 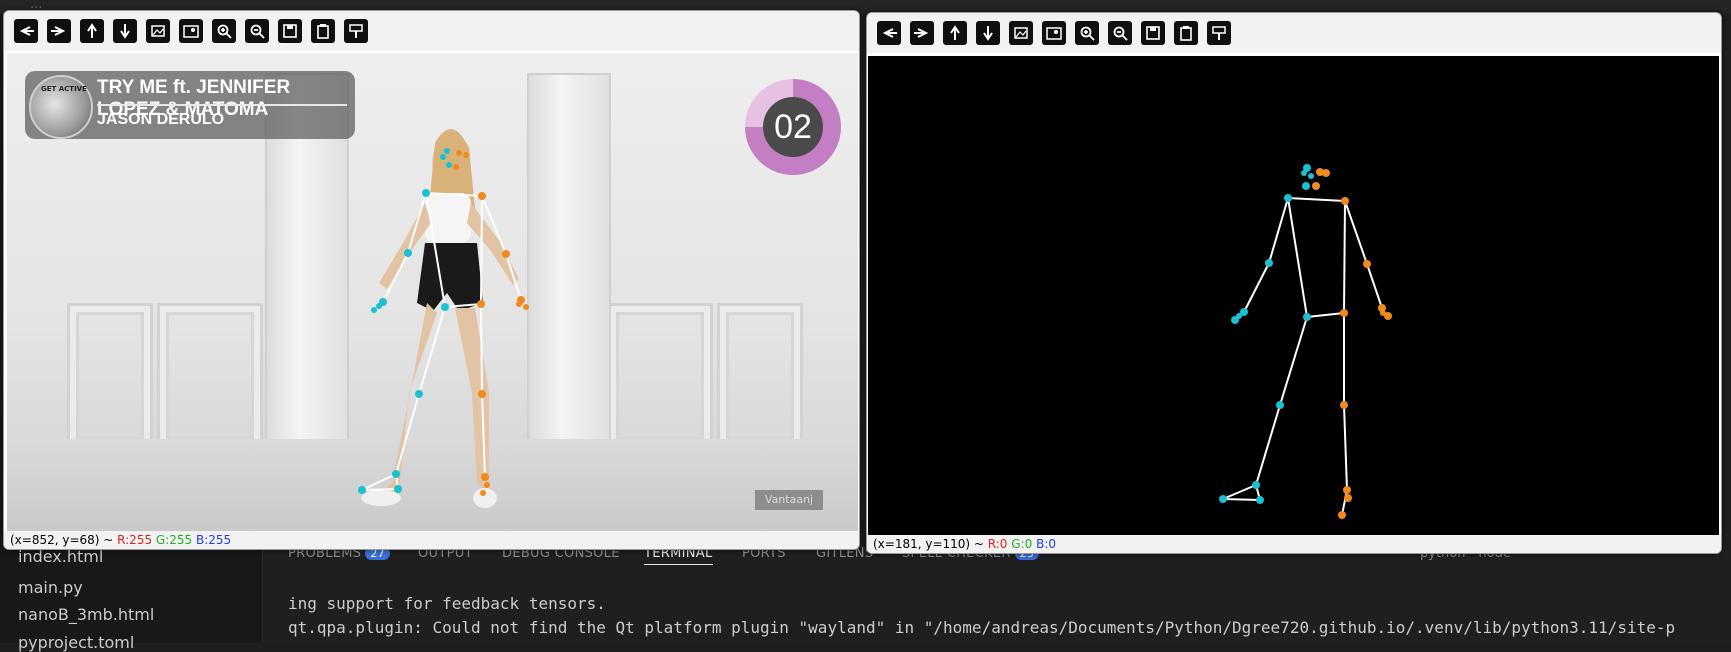 I want to click on skeleton-pose, so click(x=1305, y=341).